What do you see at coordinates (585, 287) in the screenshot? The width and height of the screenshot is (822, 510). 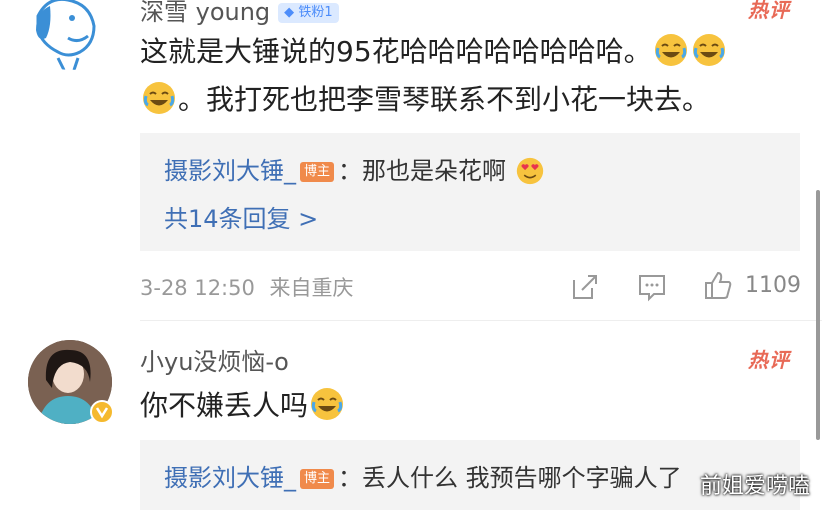 I see `share-icon` at bounding box center [585, 287].